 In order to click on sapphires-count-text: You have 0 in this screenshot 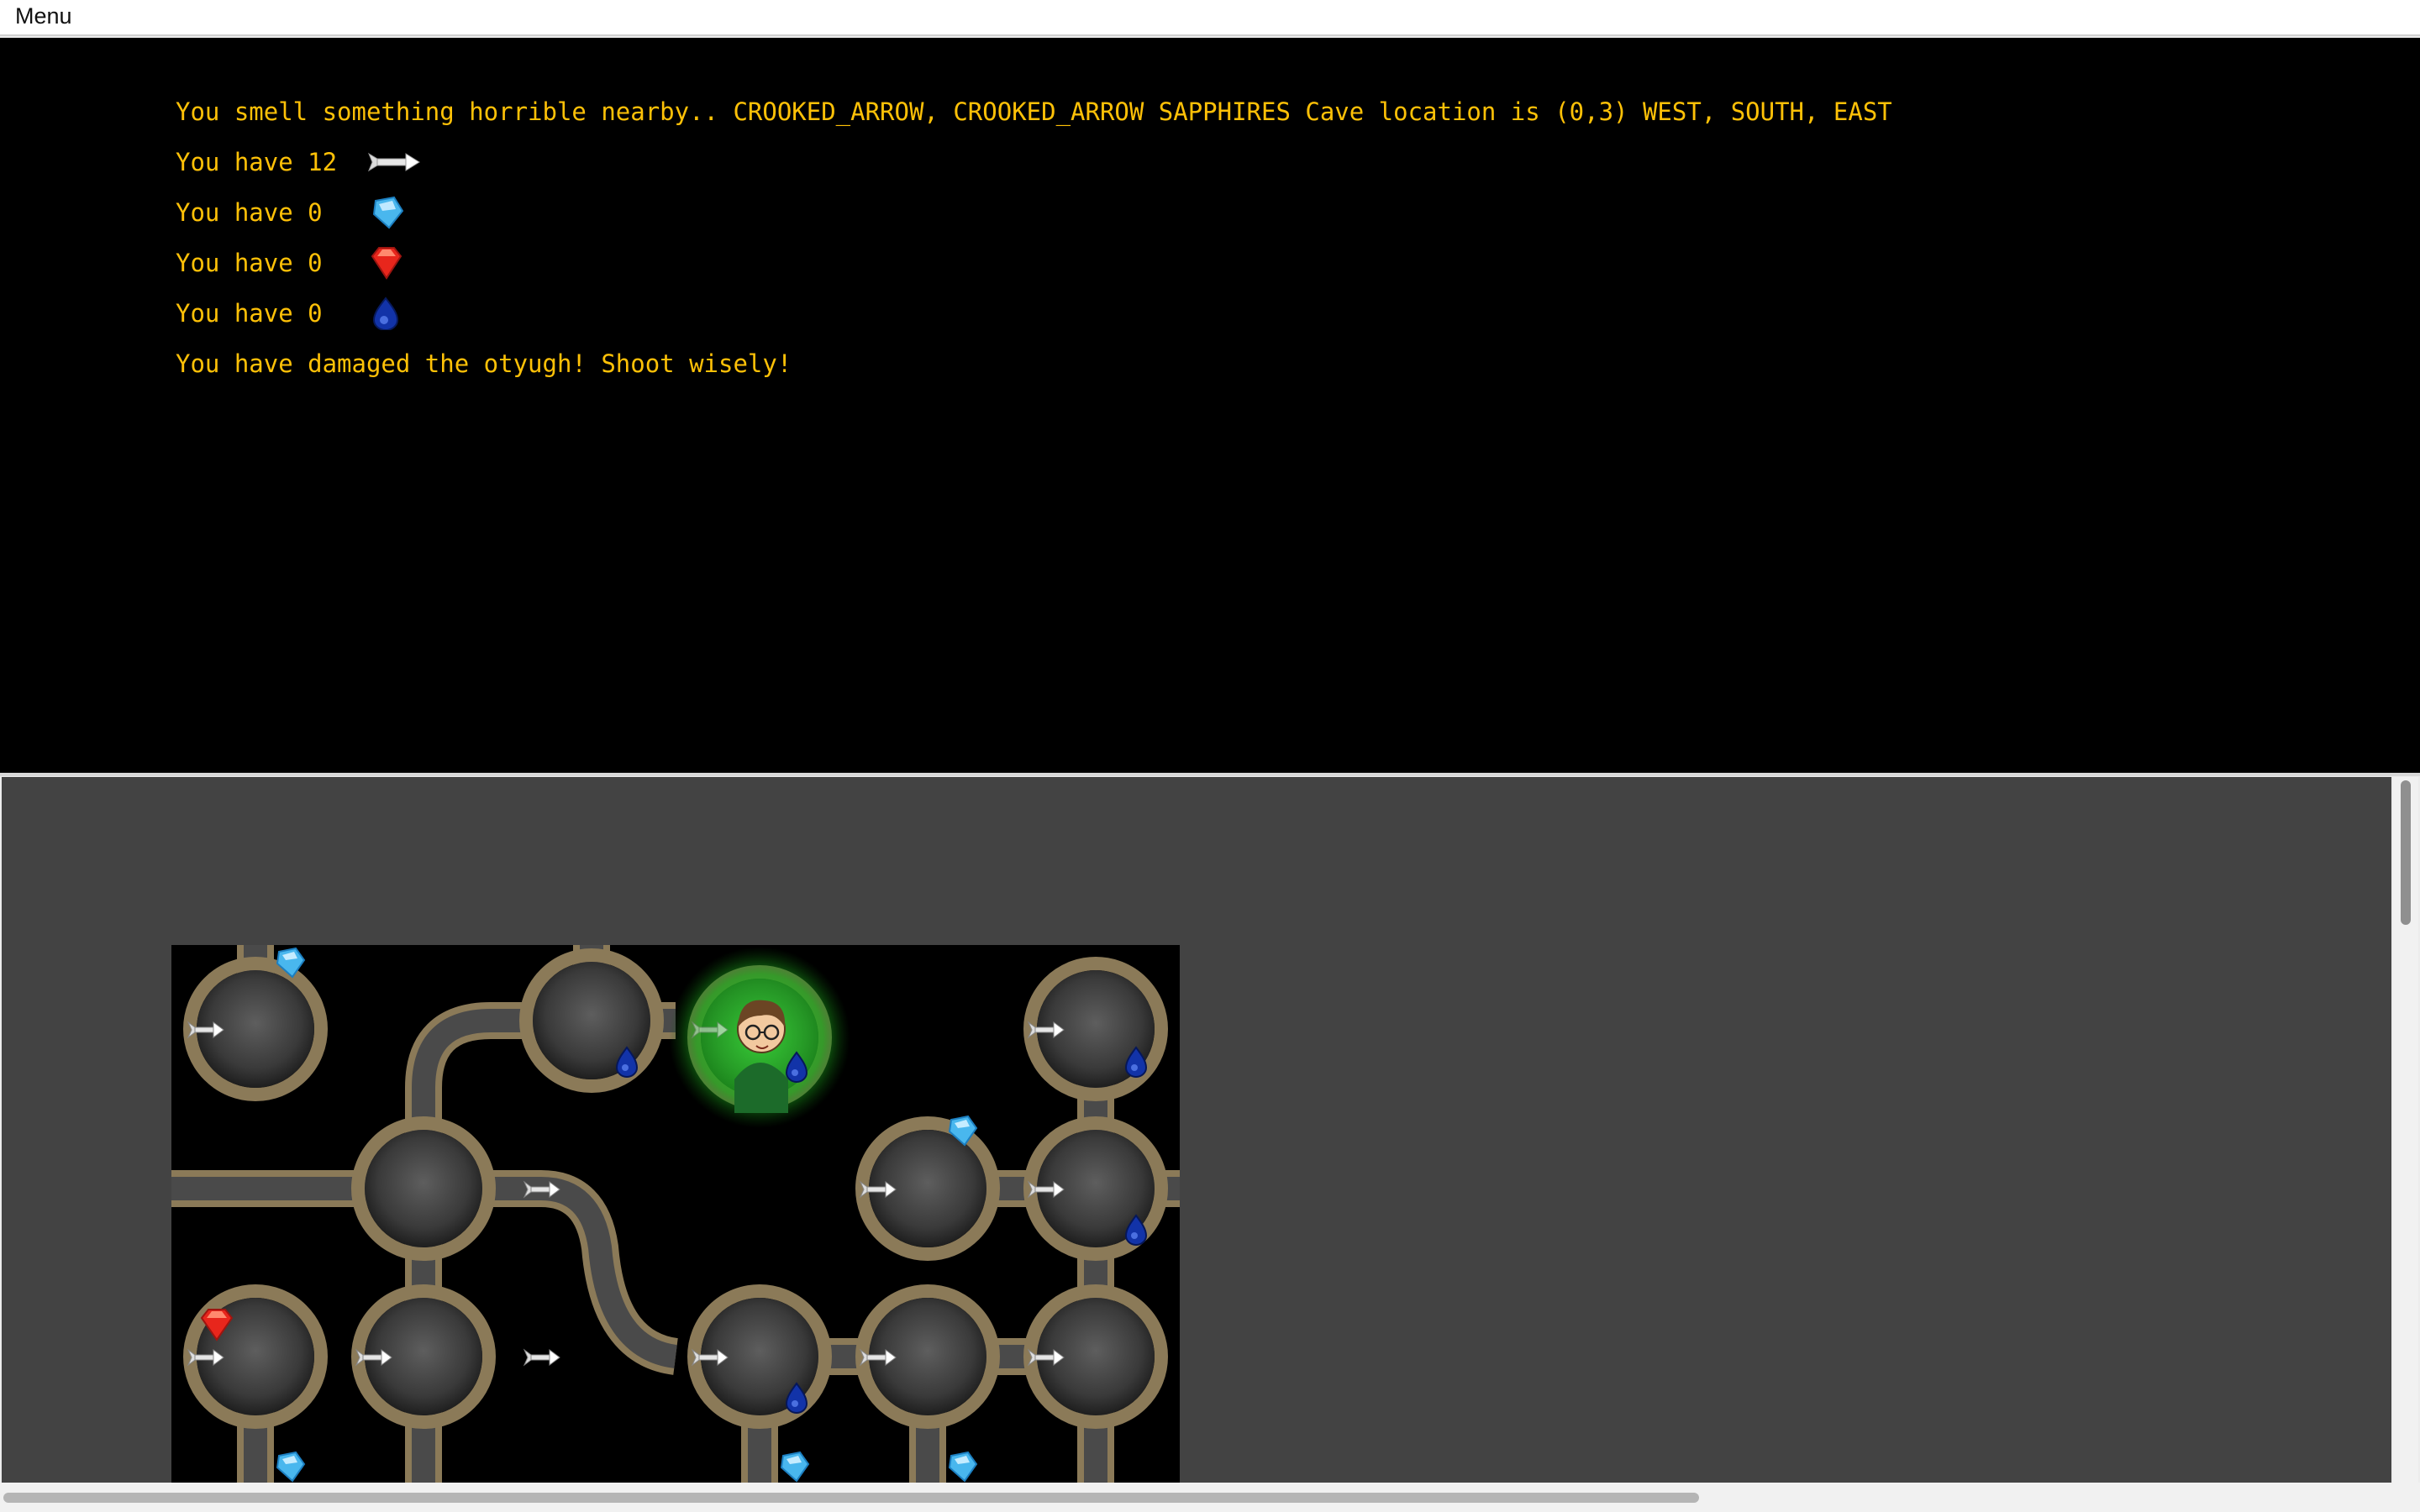, I will do `click(249, 212)`.